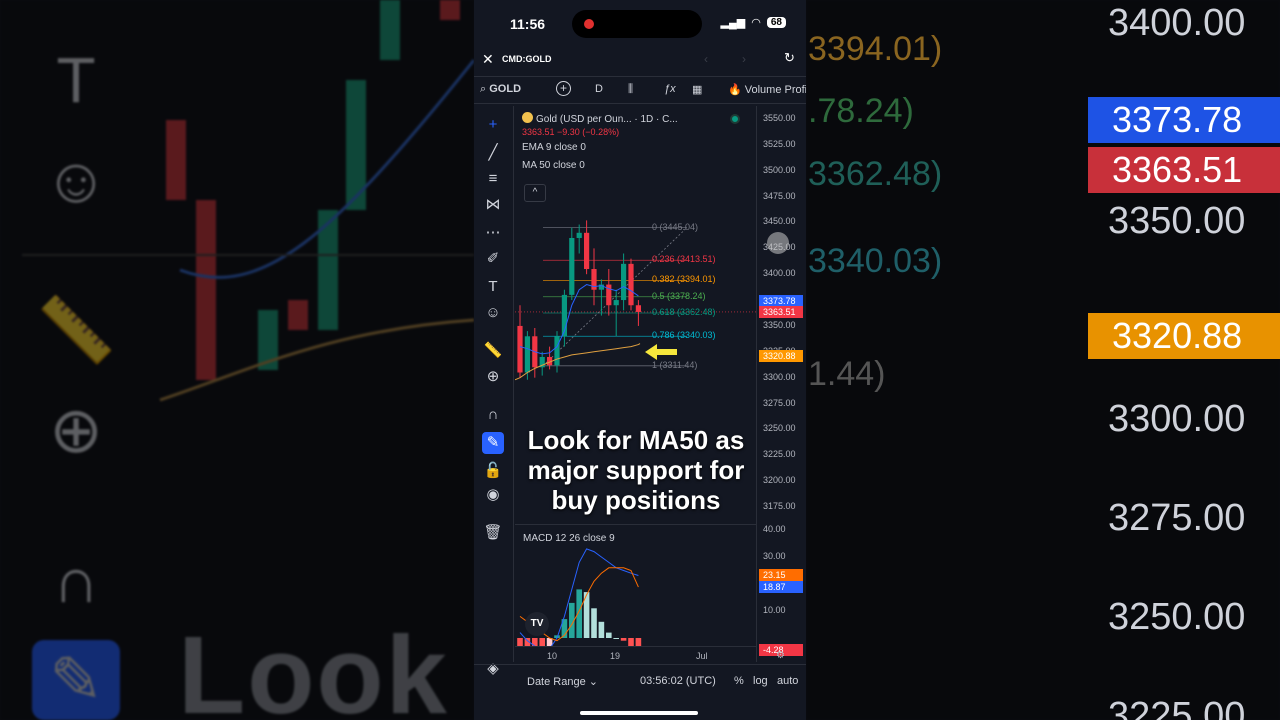  Describe the element at coordinates (493, 443) in the screenshot. I see `stay-in-drawing-mode-icon: ✎` at that location.